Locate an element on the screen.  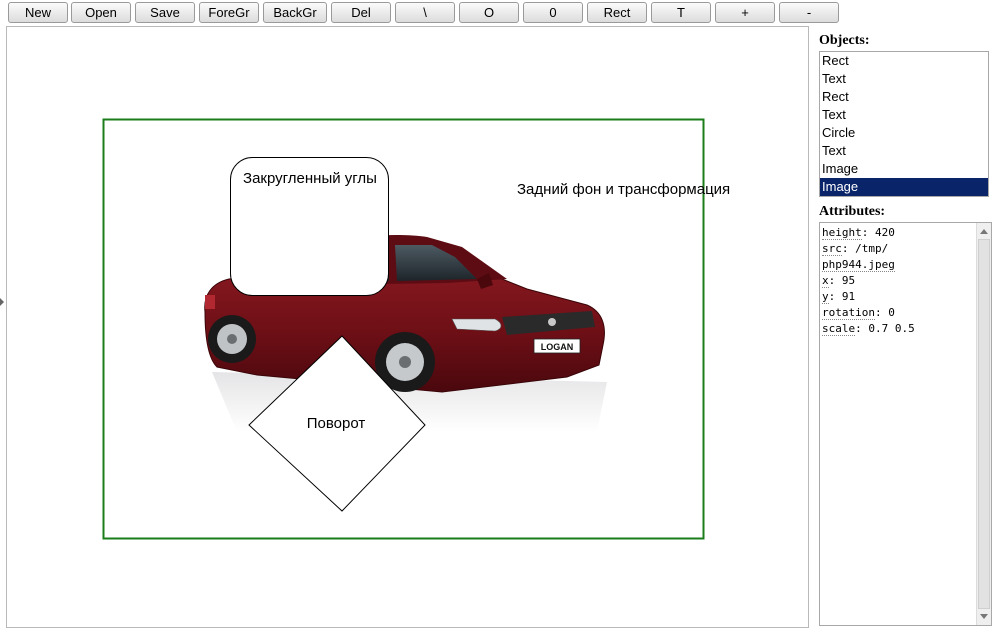
attribute-key: scale is located at coordinates (839, 329).